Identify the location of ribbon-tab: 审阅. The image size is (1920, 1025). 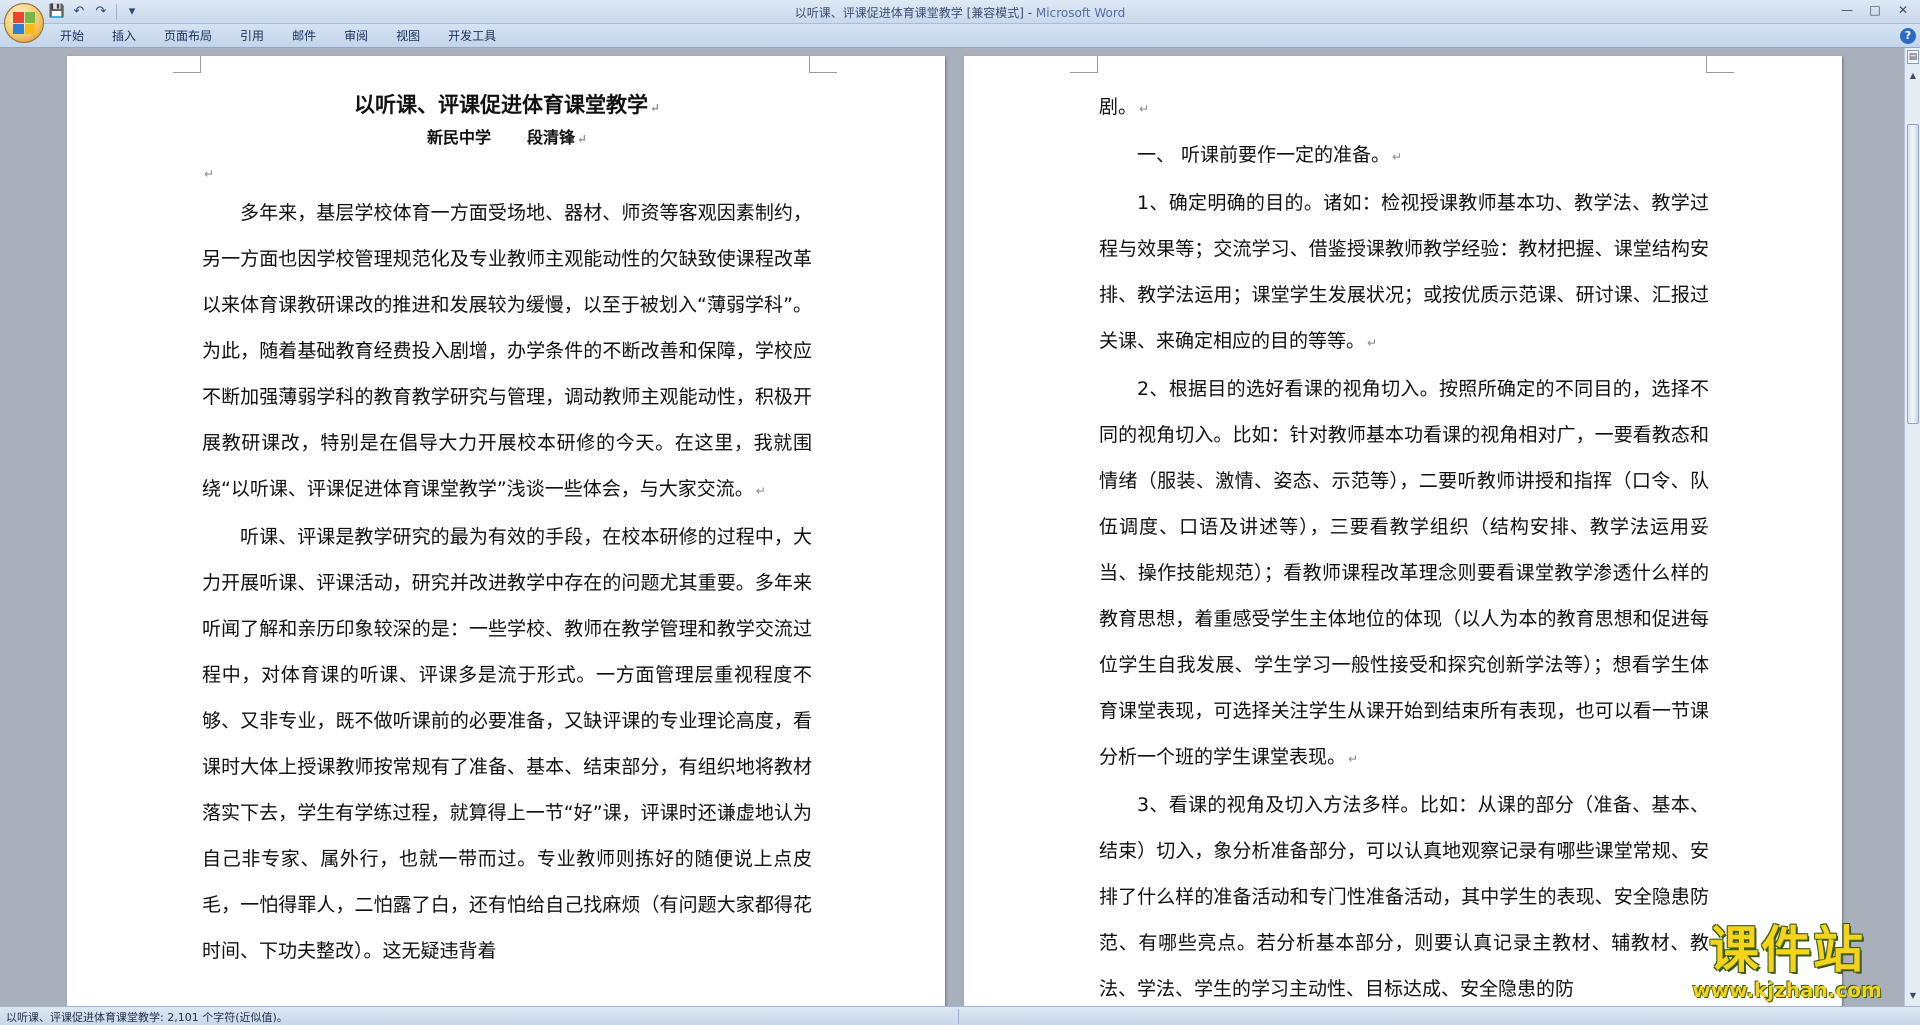
(356, 36).